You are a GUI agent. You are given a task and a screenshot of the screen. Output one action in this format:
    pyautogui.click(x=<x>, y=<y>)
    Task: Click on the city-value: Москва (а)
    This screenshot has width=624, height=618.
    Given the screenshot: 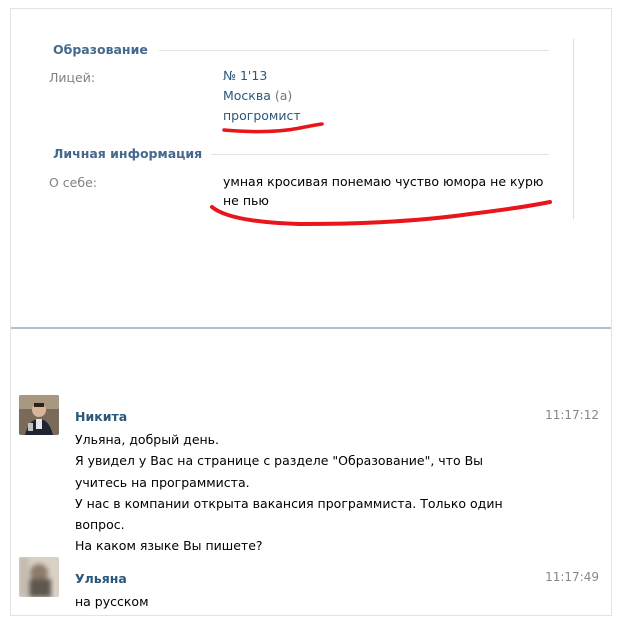 What is the action you would take?
    pyautogui.click(x=257, y=96)
    